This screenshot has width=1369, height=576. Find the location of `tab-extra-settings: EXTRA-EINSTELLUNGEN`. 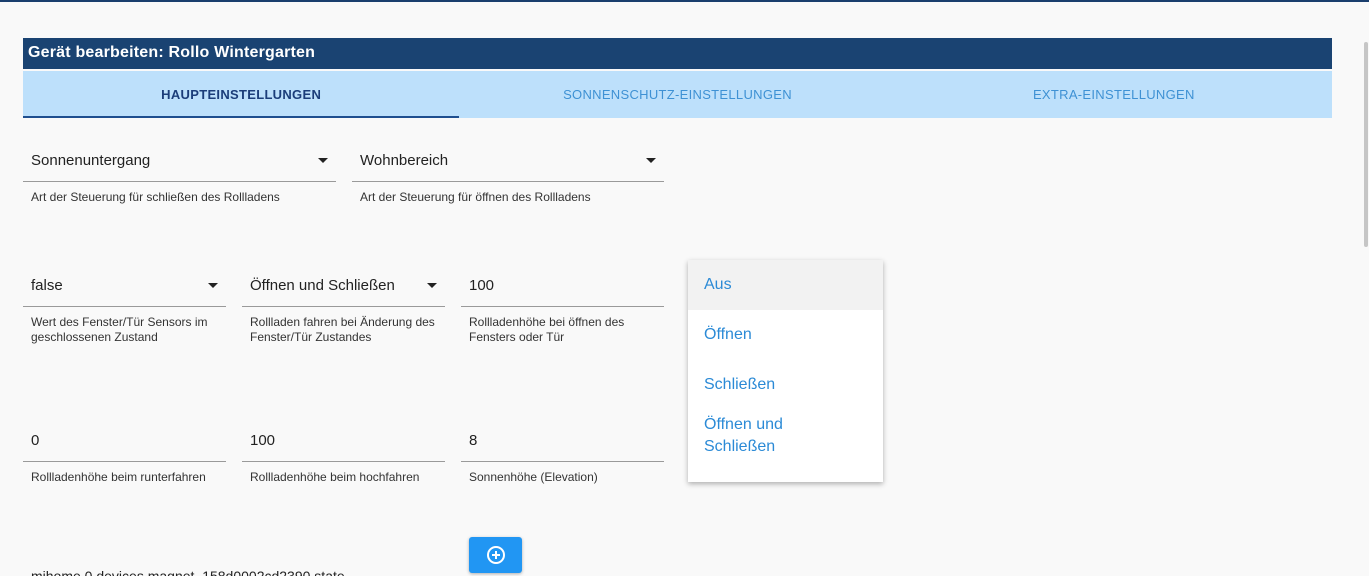

tab-extra-settings: EXTRA-EINSTELLUNGEN is located at coordinates (1114, 94).